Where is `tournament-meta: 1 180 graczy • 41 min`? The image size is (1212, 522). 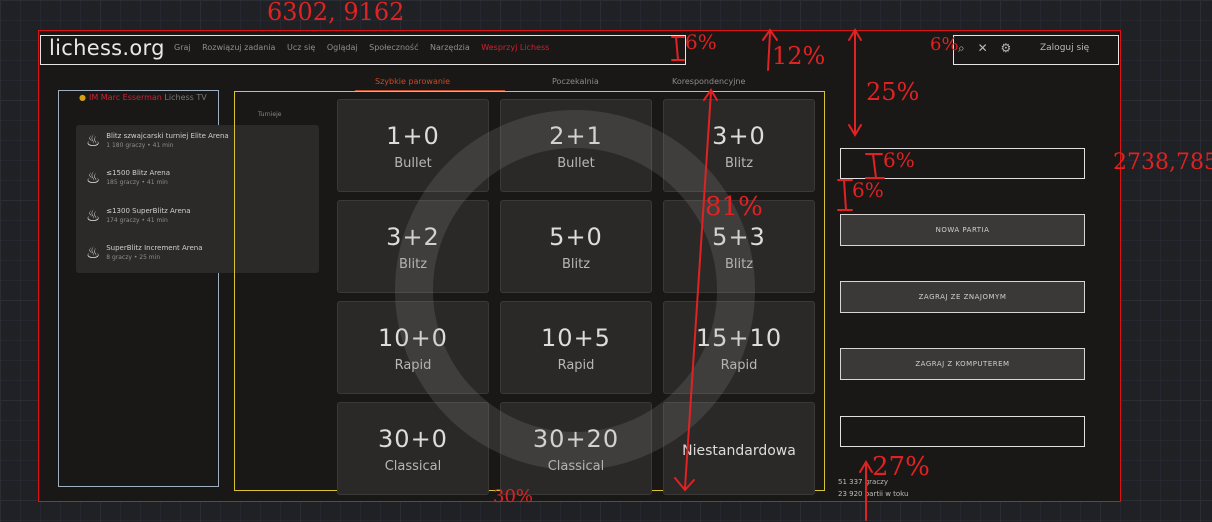
tournament-meta: 1 180 graczy • 41 min is located at coordinates (140, 145).